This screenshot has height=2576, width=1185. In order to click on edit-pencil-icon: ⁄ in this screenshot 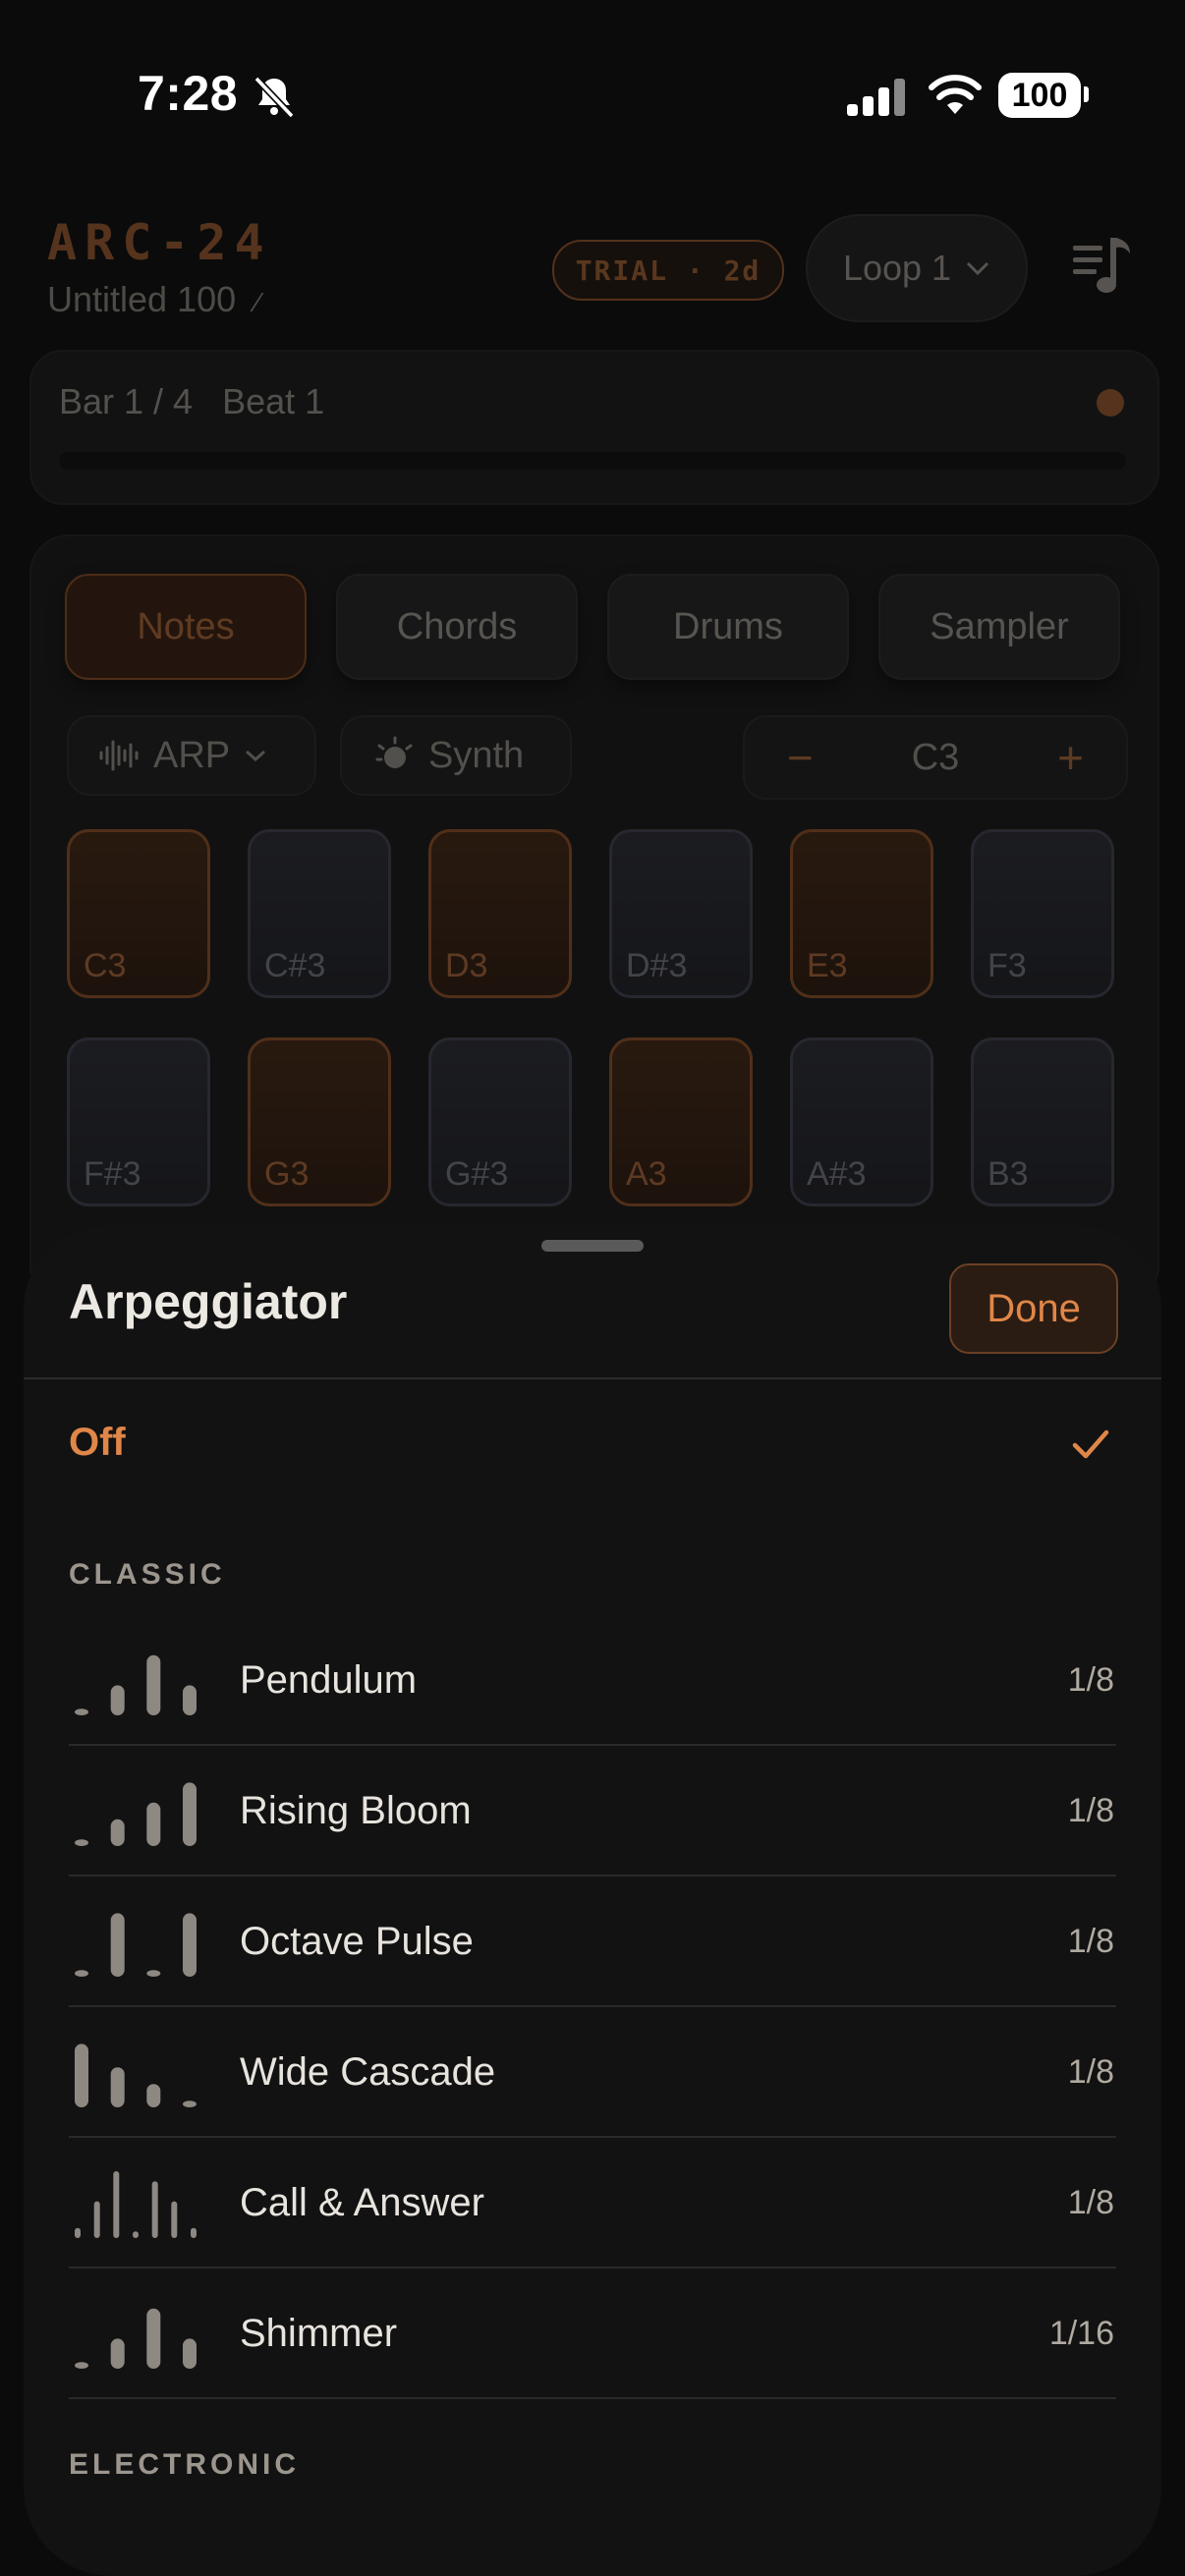, I will do `click(257, 302)`.